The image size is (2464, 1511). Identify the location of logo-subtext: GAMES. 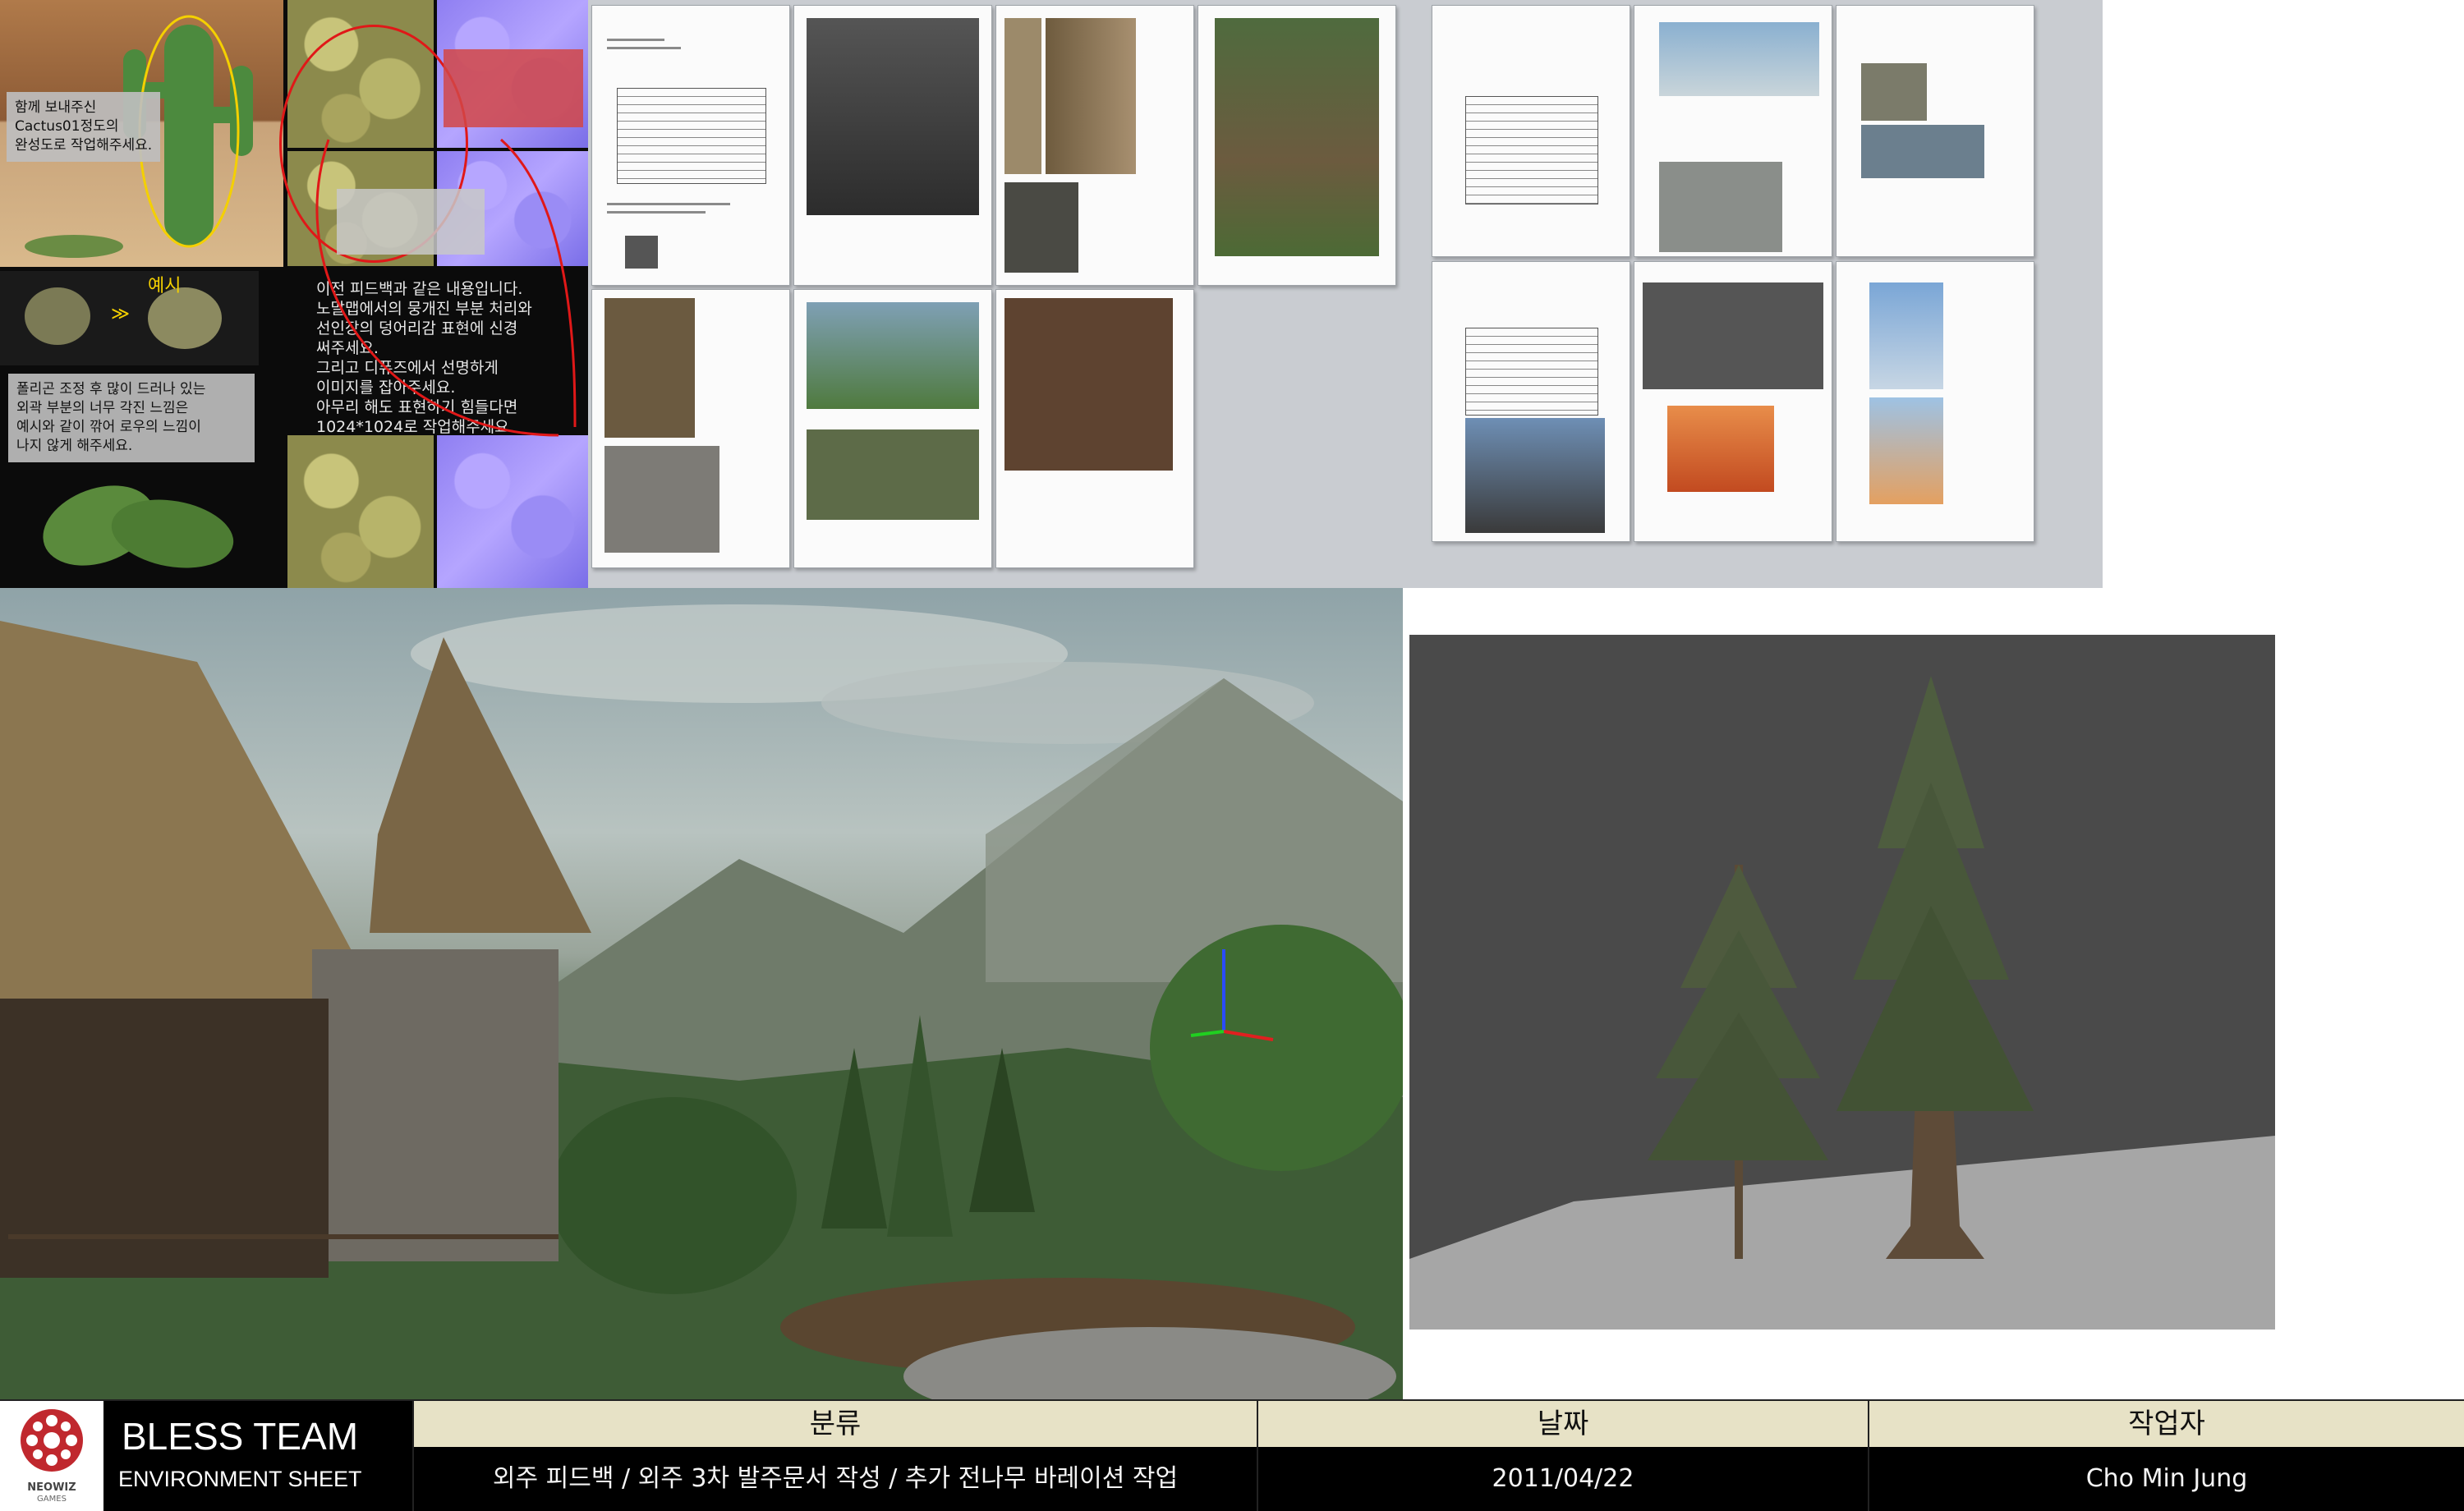
(52, 1499).